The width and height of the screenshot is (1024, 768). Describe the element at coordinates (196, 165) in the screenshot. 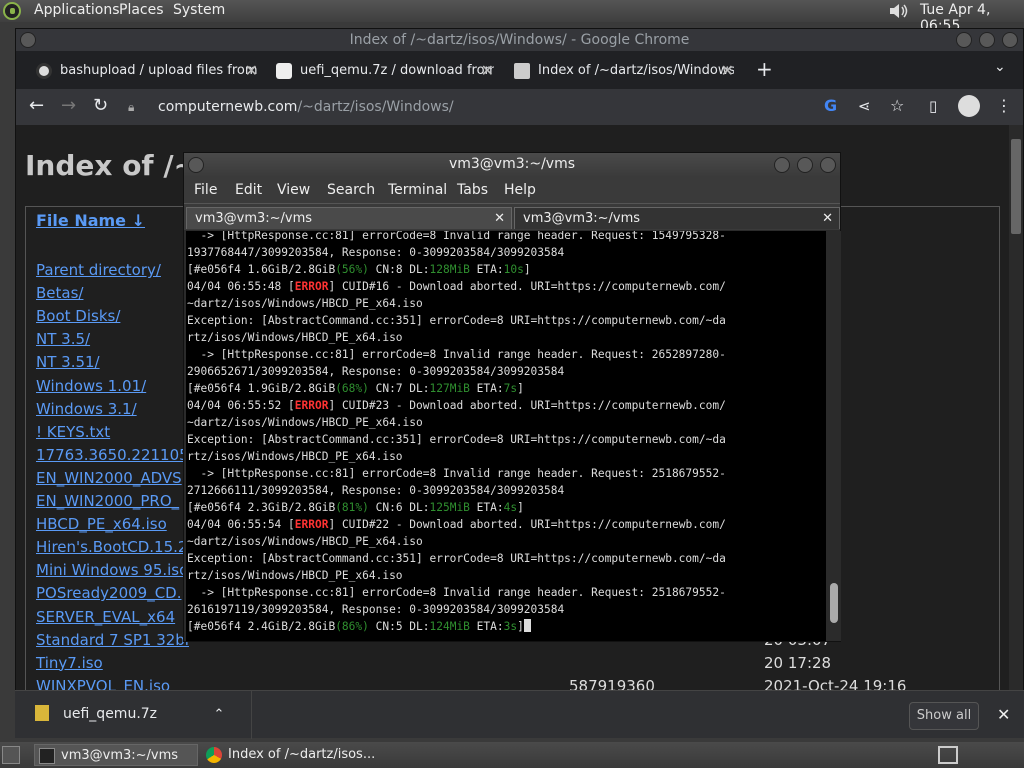

I see `terminal-window-menu-button` at that location.